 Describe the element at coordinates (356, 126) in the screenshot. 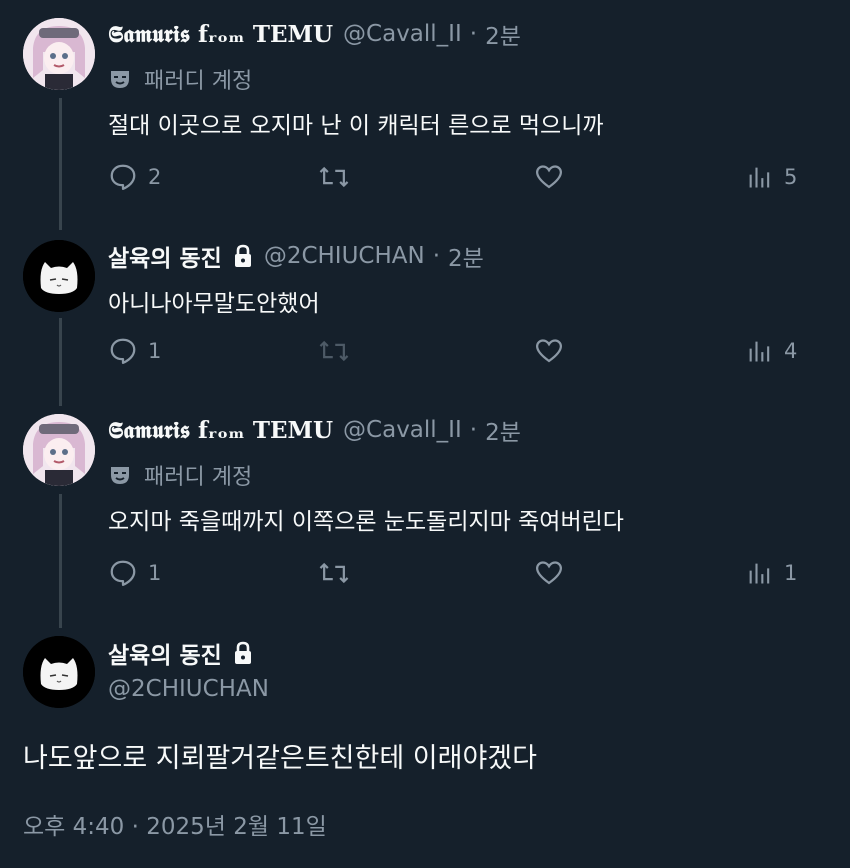

I see `tweet-text: 절대 이곳으로 오지마 난 이 캐릭터 른으로 먹으니까` at that location.